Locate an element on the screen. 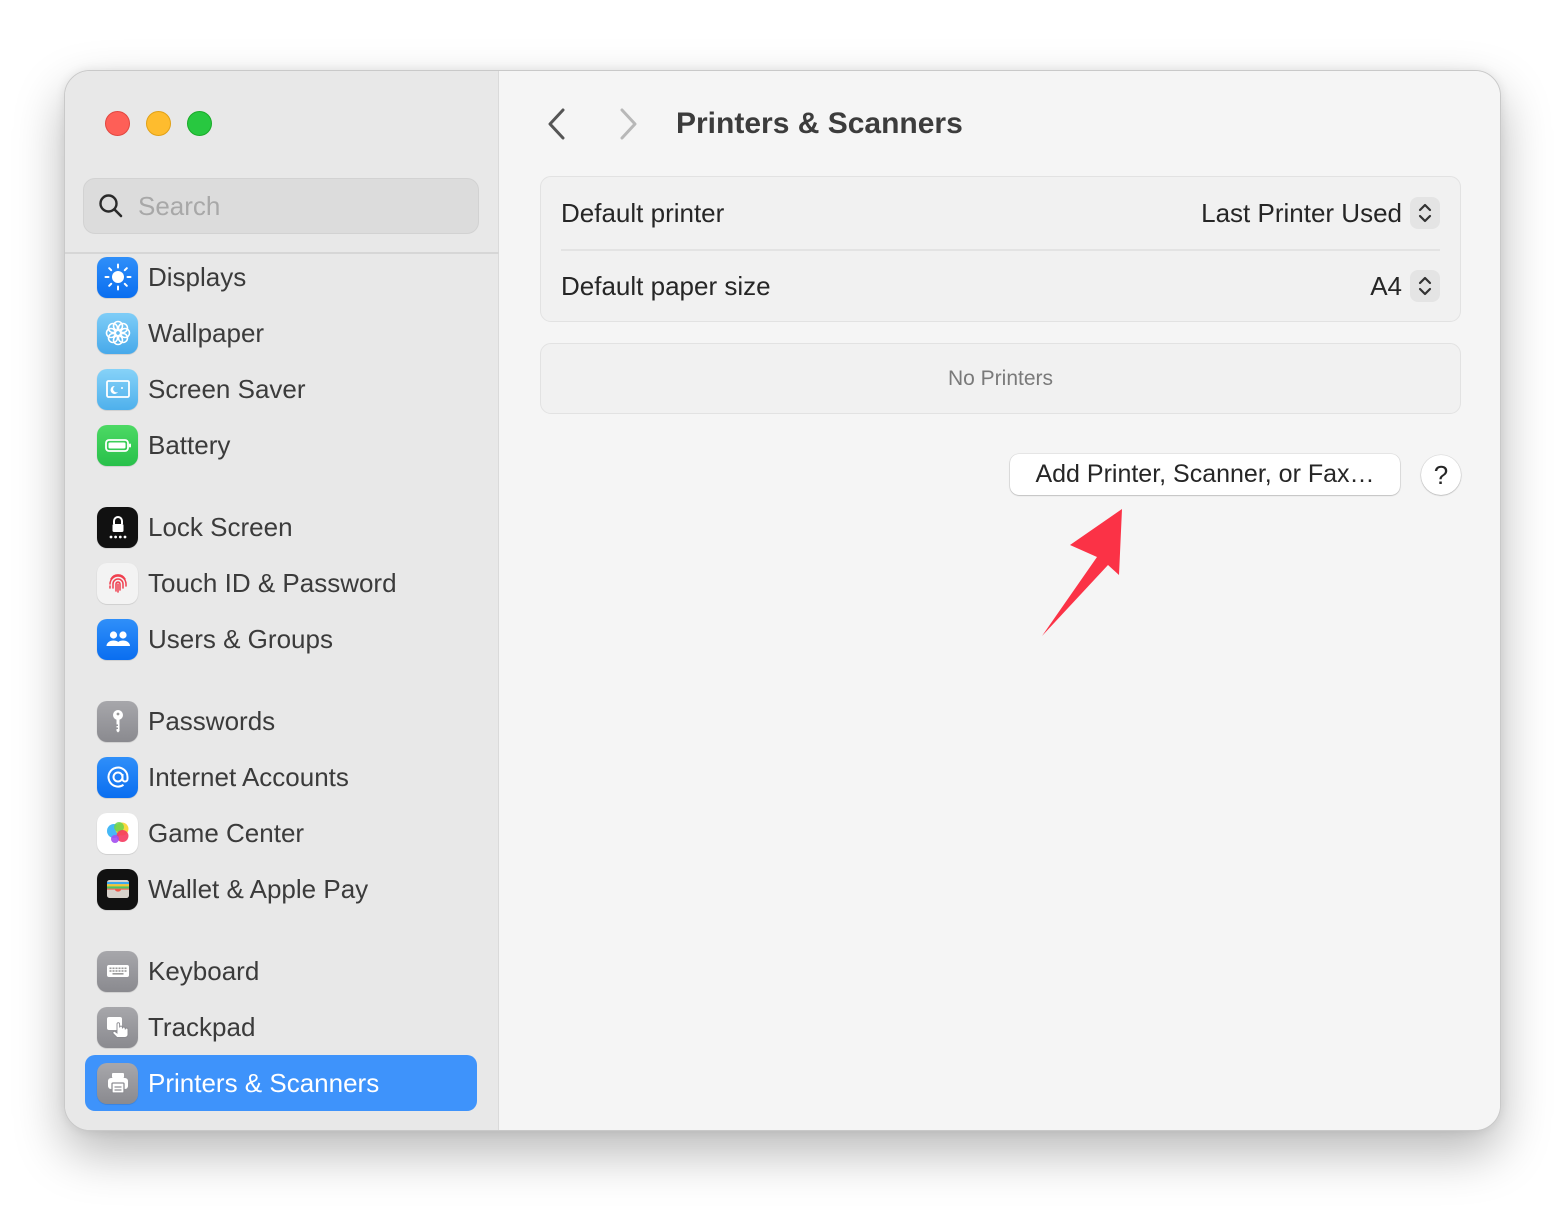 The width and height of the screenshot is (1560, 1226). sidebar-item-label: Battery is located at coordinates (189, 444).